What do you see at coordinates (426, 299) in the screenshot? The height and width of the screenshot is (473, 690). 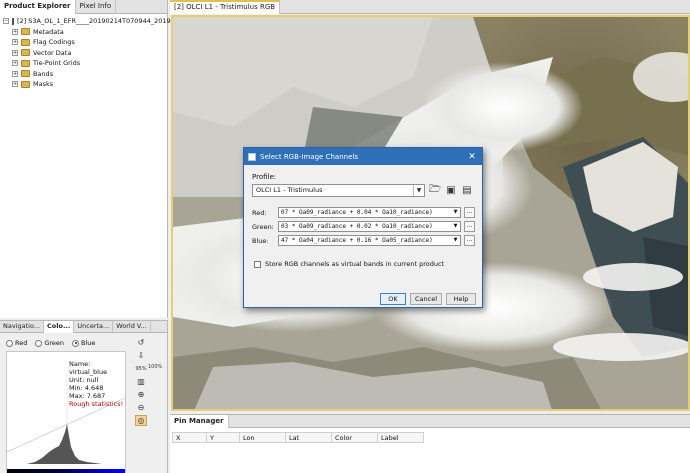 I see `cancel-button: Cancel` at bounding box center [426, 299].